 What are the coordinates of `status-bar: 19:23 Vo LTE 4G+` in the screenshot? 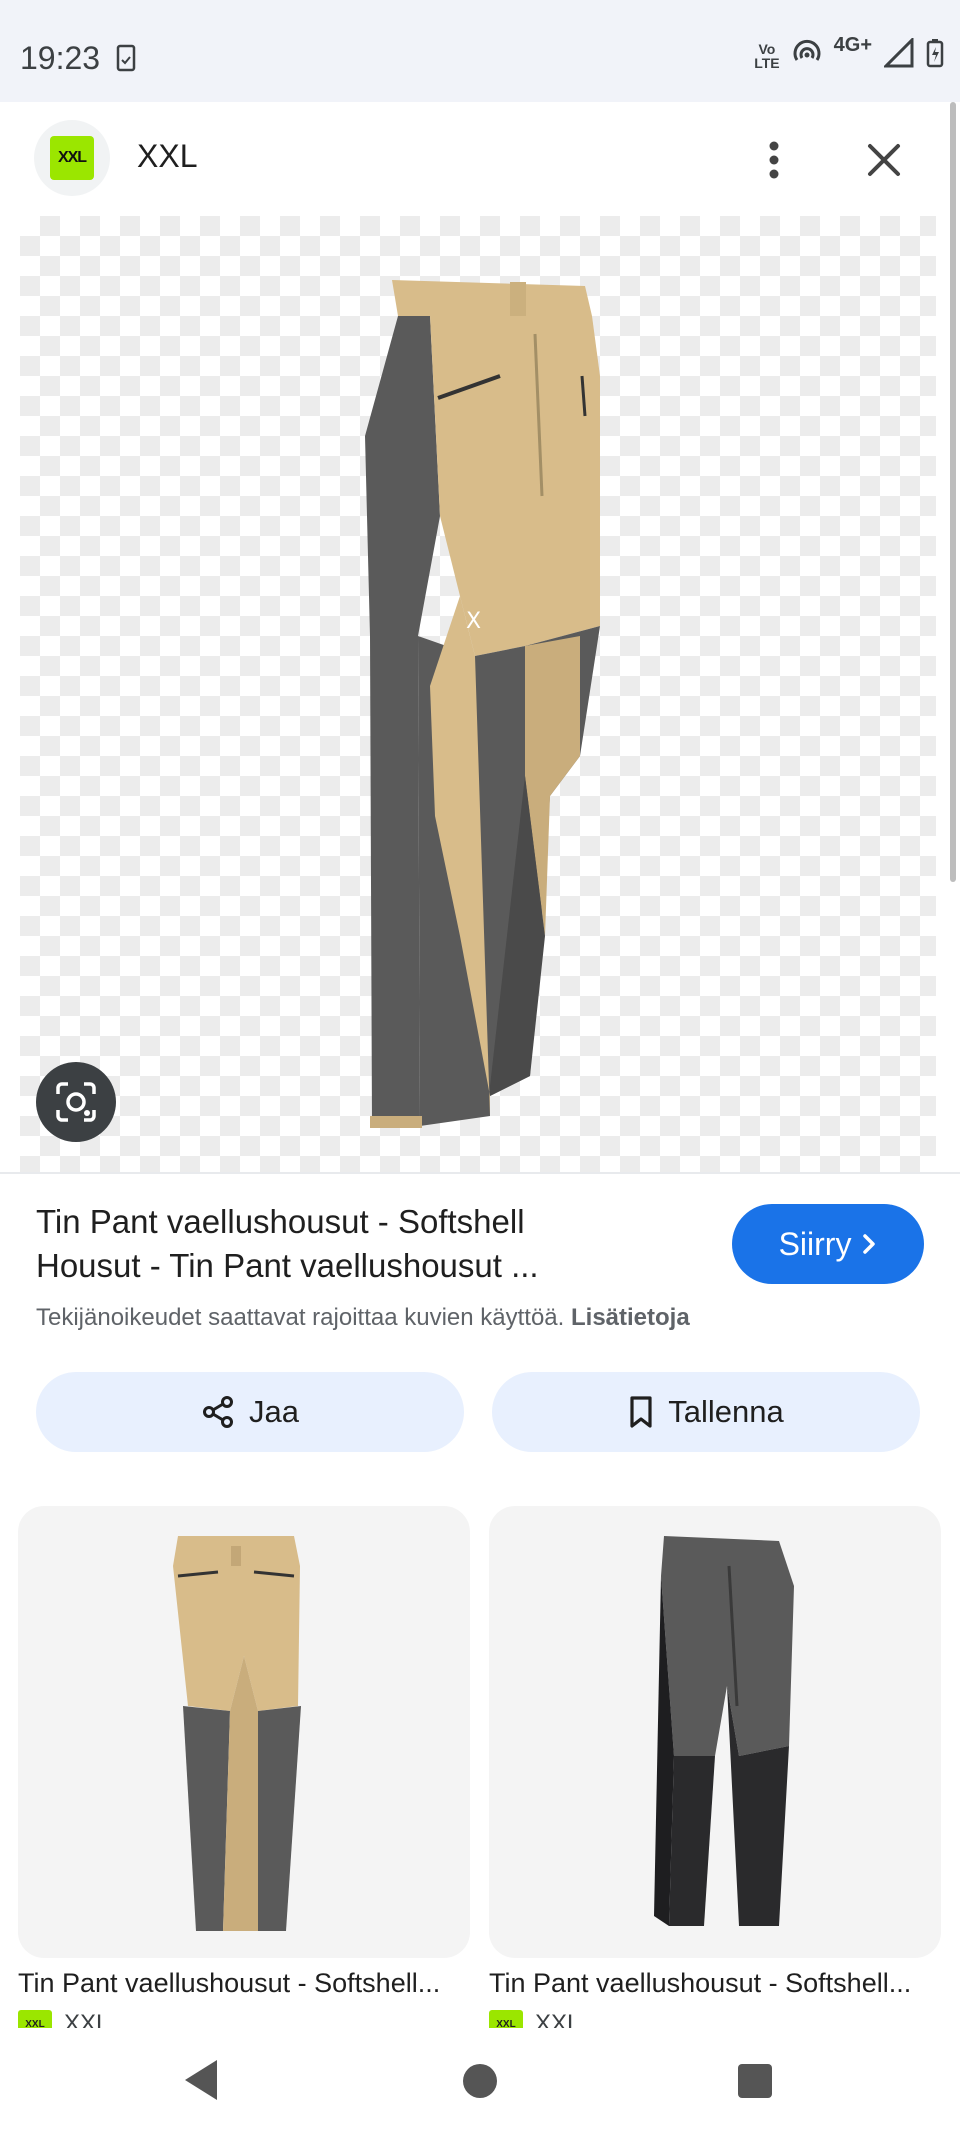 It's located at (480, 51).